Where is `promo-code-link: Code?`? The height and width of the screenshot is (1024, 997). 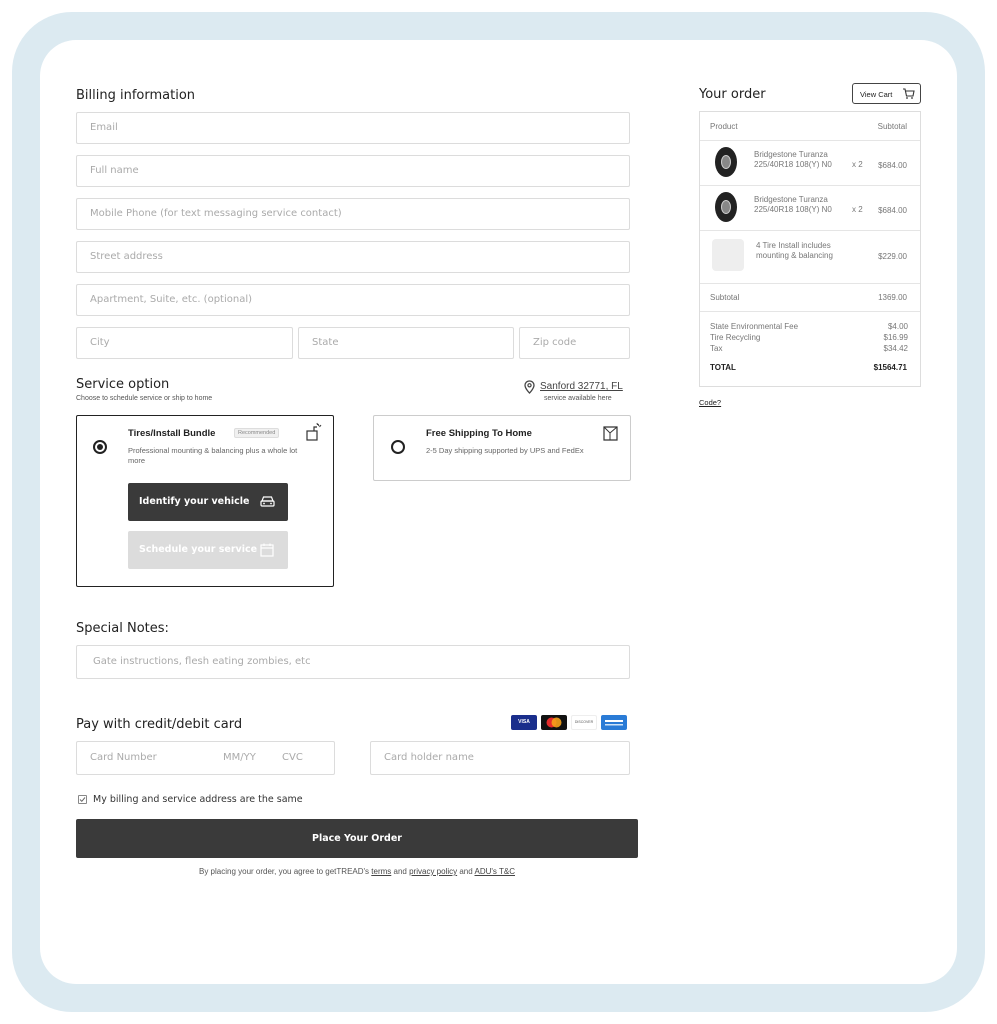
promo-code-link: Code? is located at coordinates (710, 402).